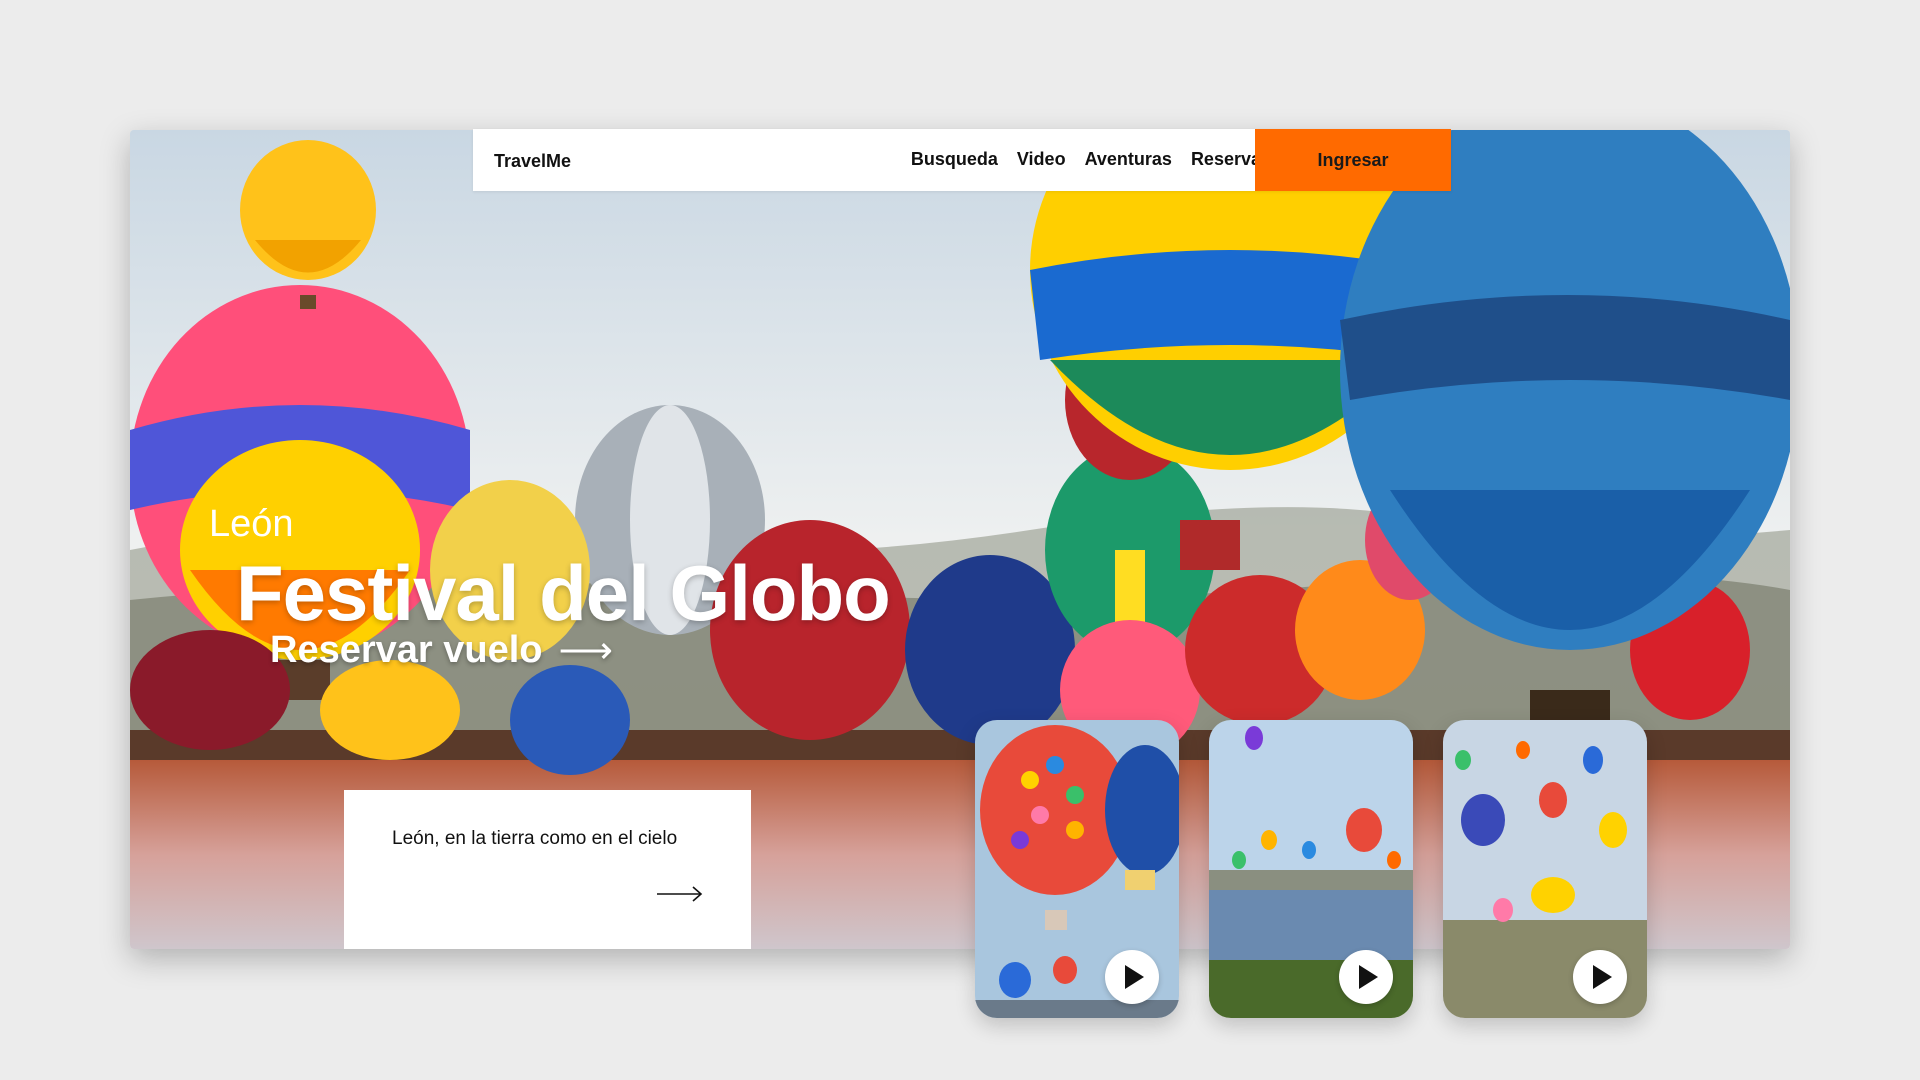 The height and width of the screenshot is (1080, 1920). Describe the element at coordinates (954, 159) in the screenshot. I see `nav-link-busqueda: Busqueda` at that location.